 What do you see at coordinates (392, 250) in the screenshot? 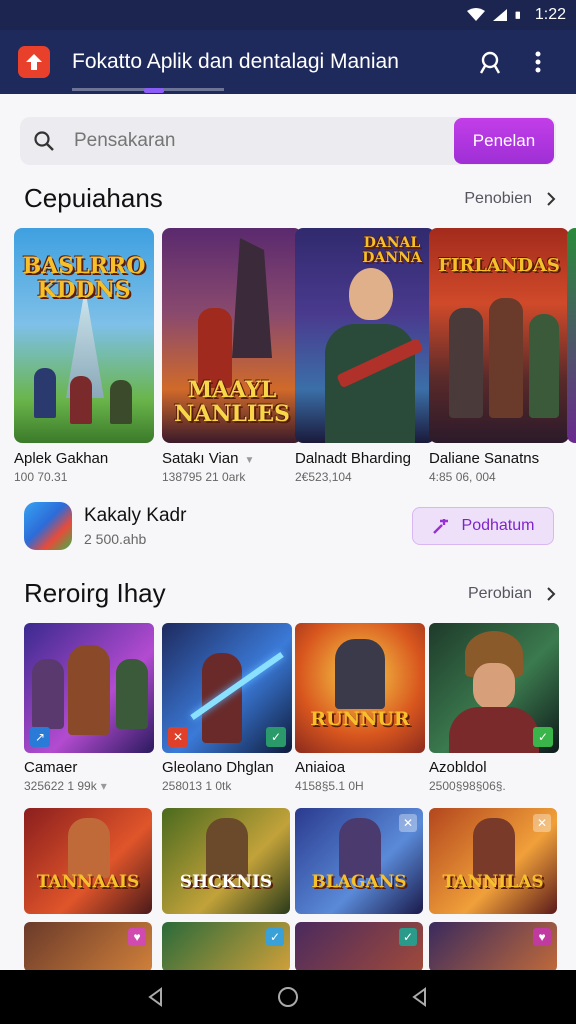
I see `game-art-title: DANAL DANNA` at bounding box center [392, 250].